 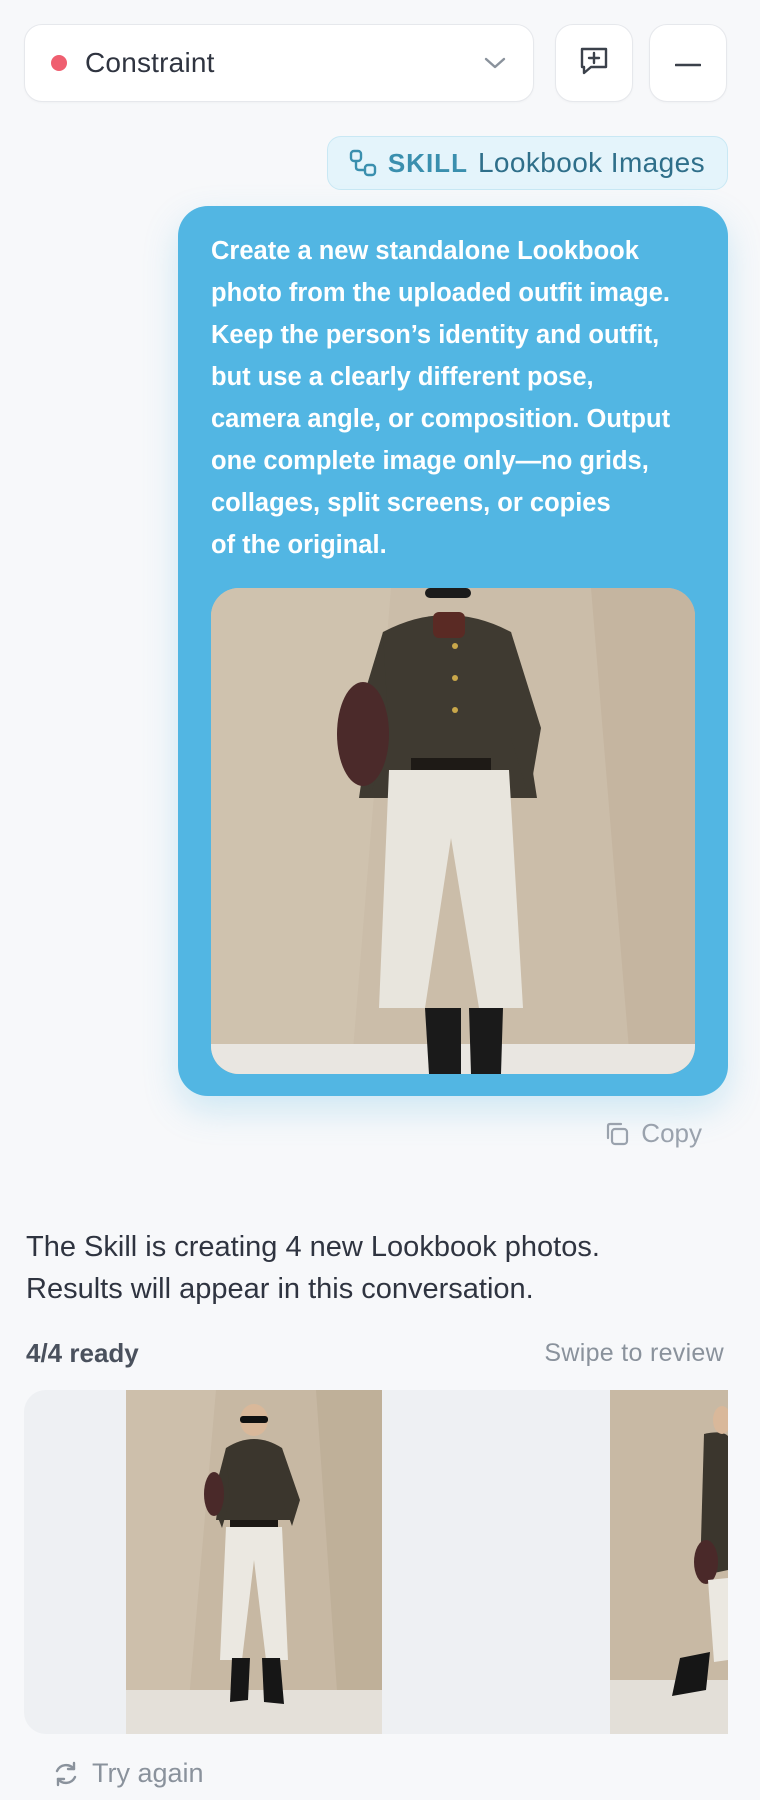 I want to click on minimize-icon, so click(x=688, y=63).